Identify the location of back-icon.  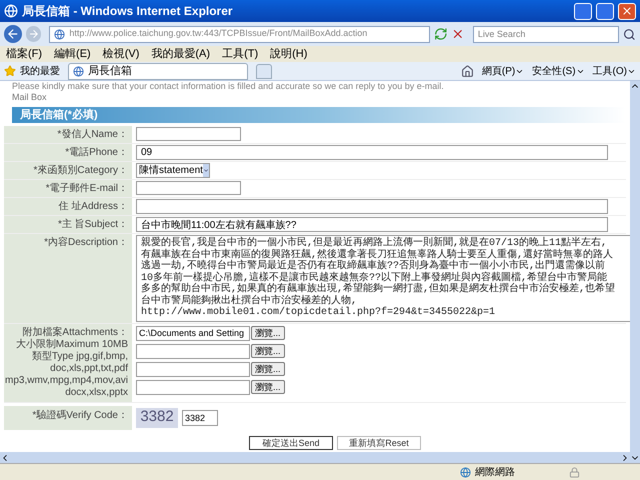
(13, 34).